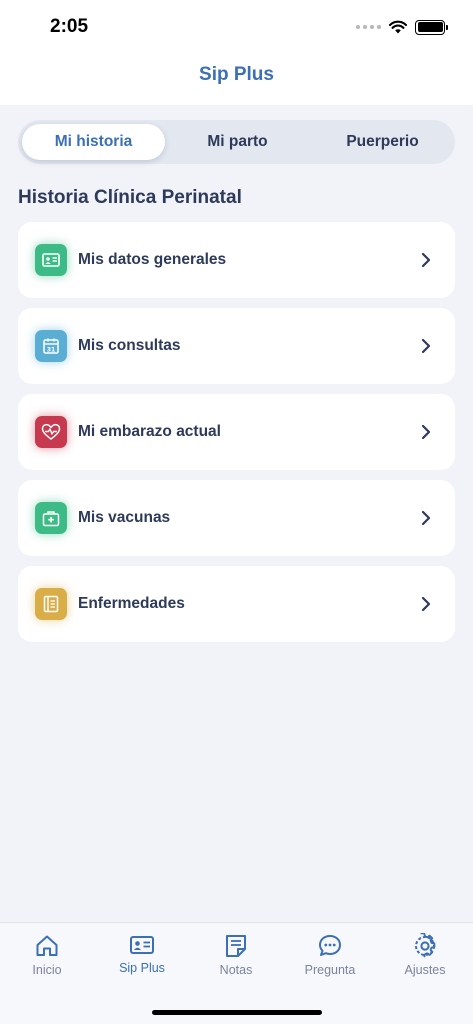  What do you see at coordinates (51, 604) in the screenshot?
I see `notebook-icon` at bounding box center [51, 604].